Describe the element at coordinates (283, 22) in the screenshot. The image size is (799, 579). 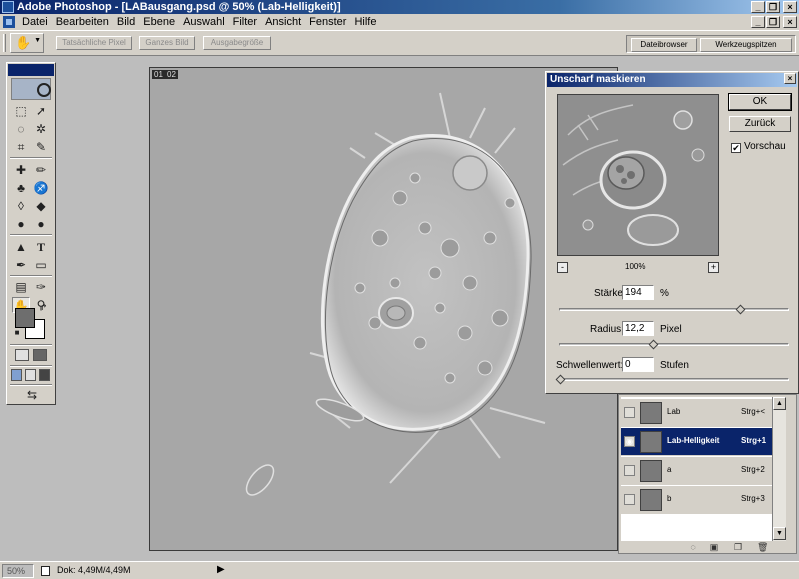
I see `menu-ansicht: Ansicht` at that location.